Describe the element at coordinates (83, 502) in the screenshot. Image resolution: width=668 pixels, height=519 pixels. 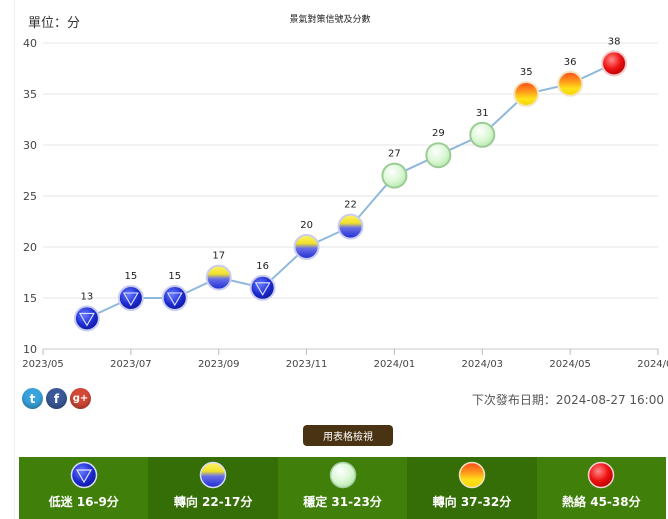
I see `legend-label: 低迷 16-9分` at that location.